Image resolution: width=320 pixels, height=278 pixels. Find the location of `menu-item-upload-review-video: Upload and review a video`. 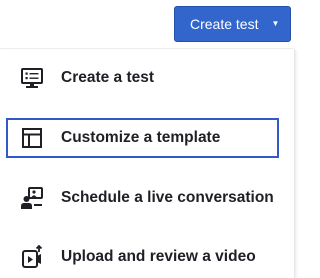

menu-item-upload-review-video: Upload and review a video is located at coordinates (142, 257).